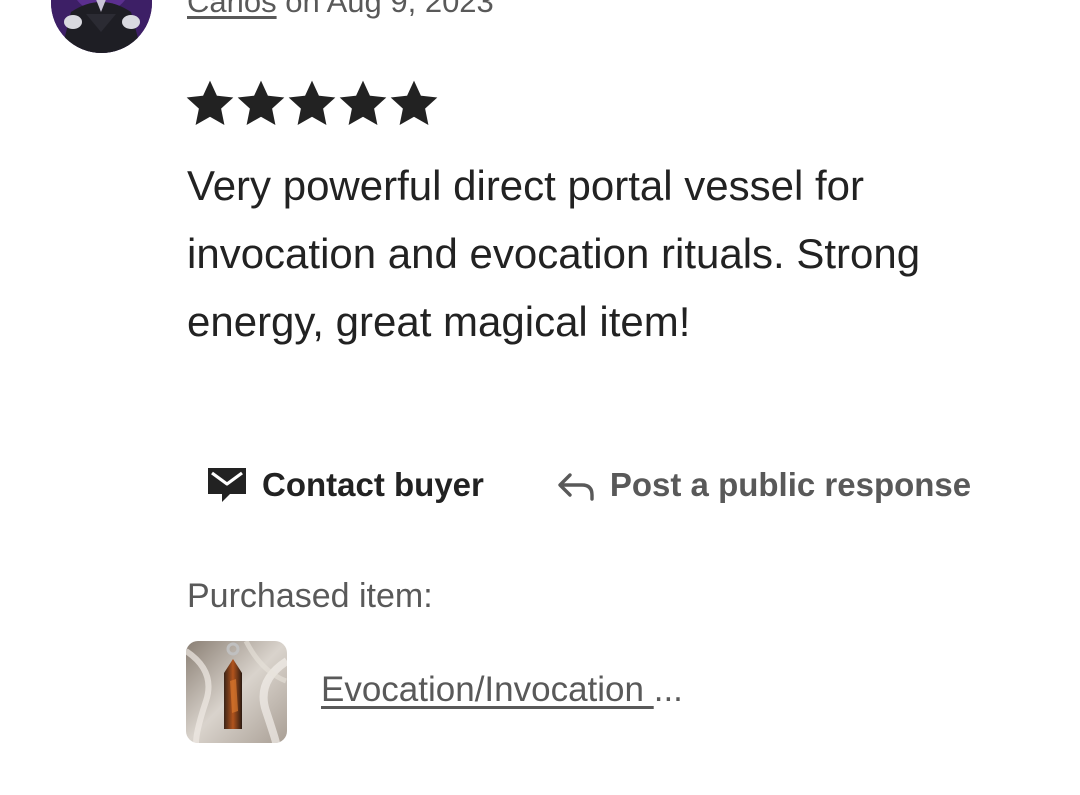  What do you see at coordinates (373, 484) in the screenshot?
I see `contact-buyer-label: Contact buyer` at bounding box center [373, 484].